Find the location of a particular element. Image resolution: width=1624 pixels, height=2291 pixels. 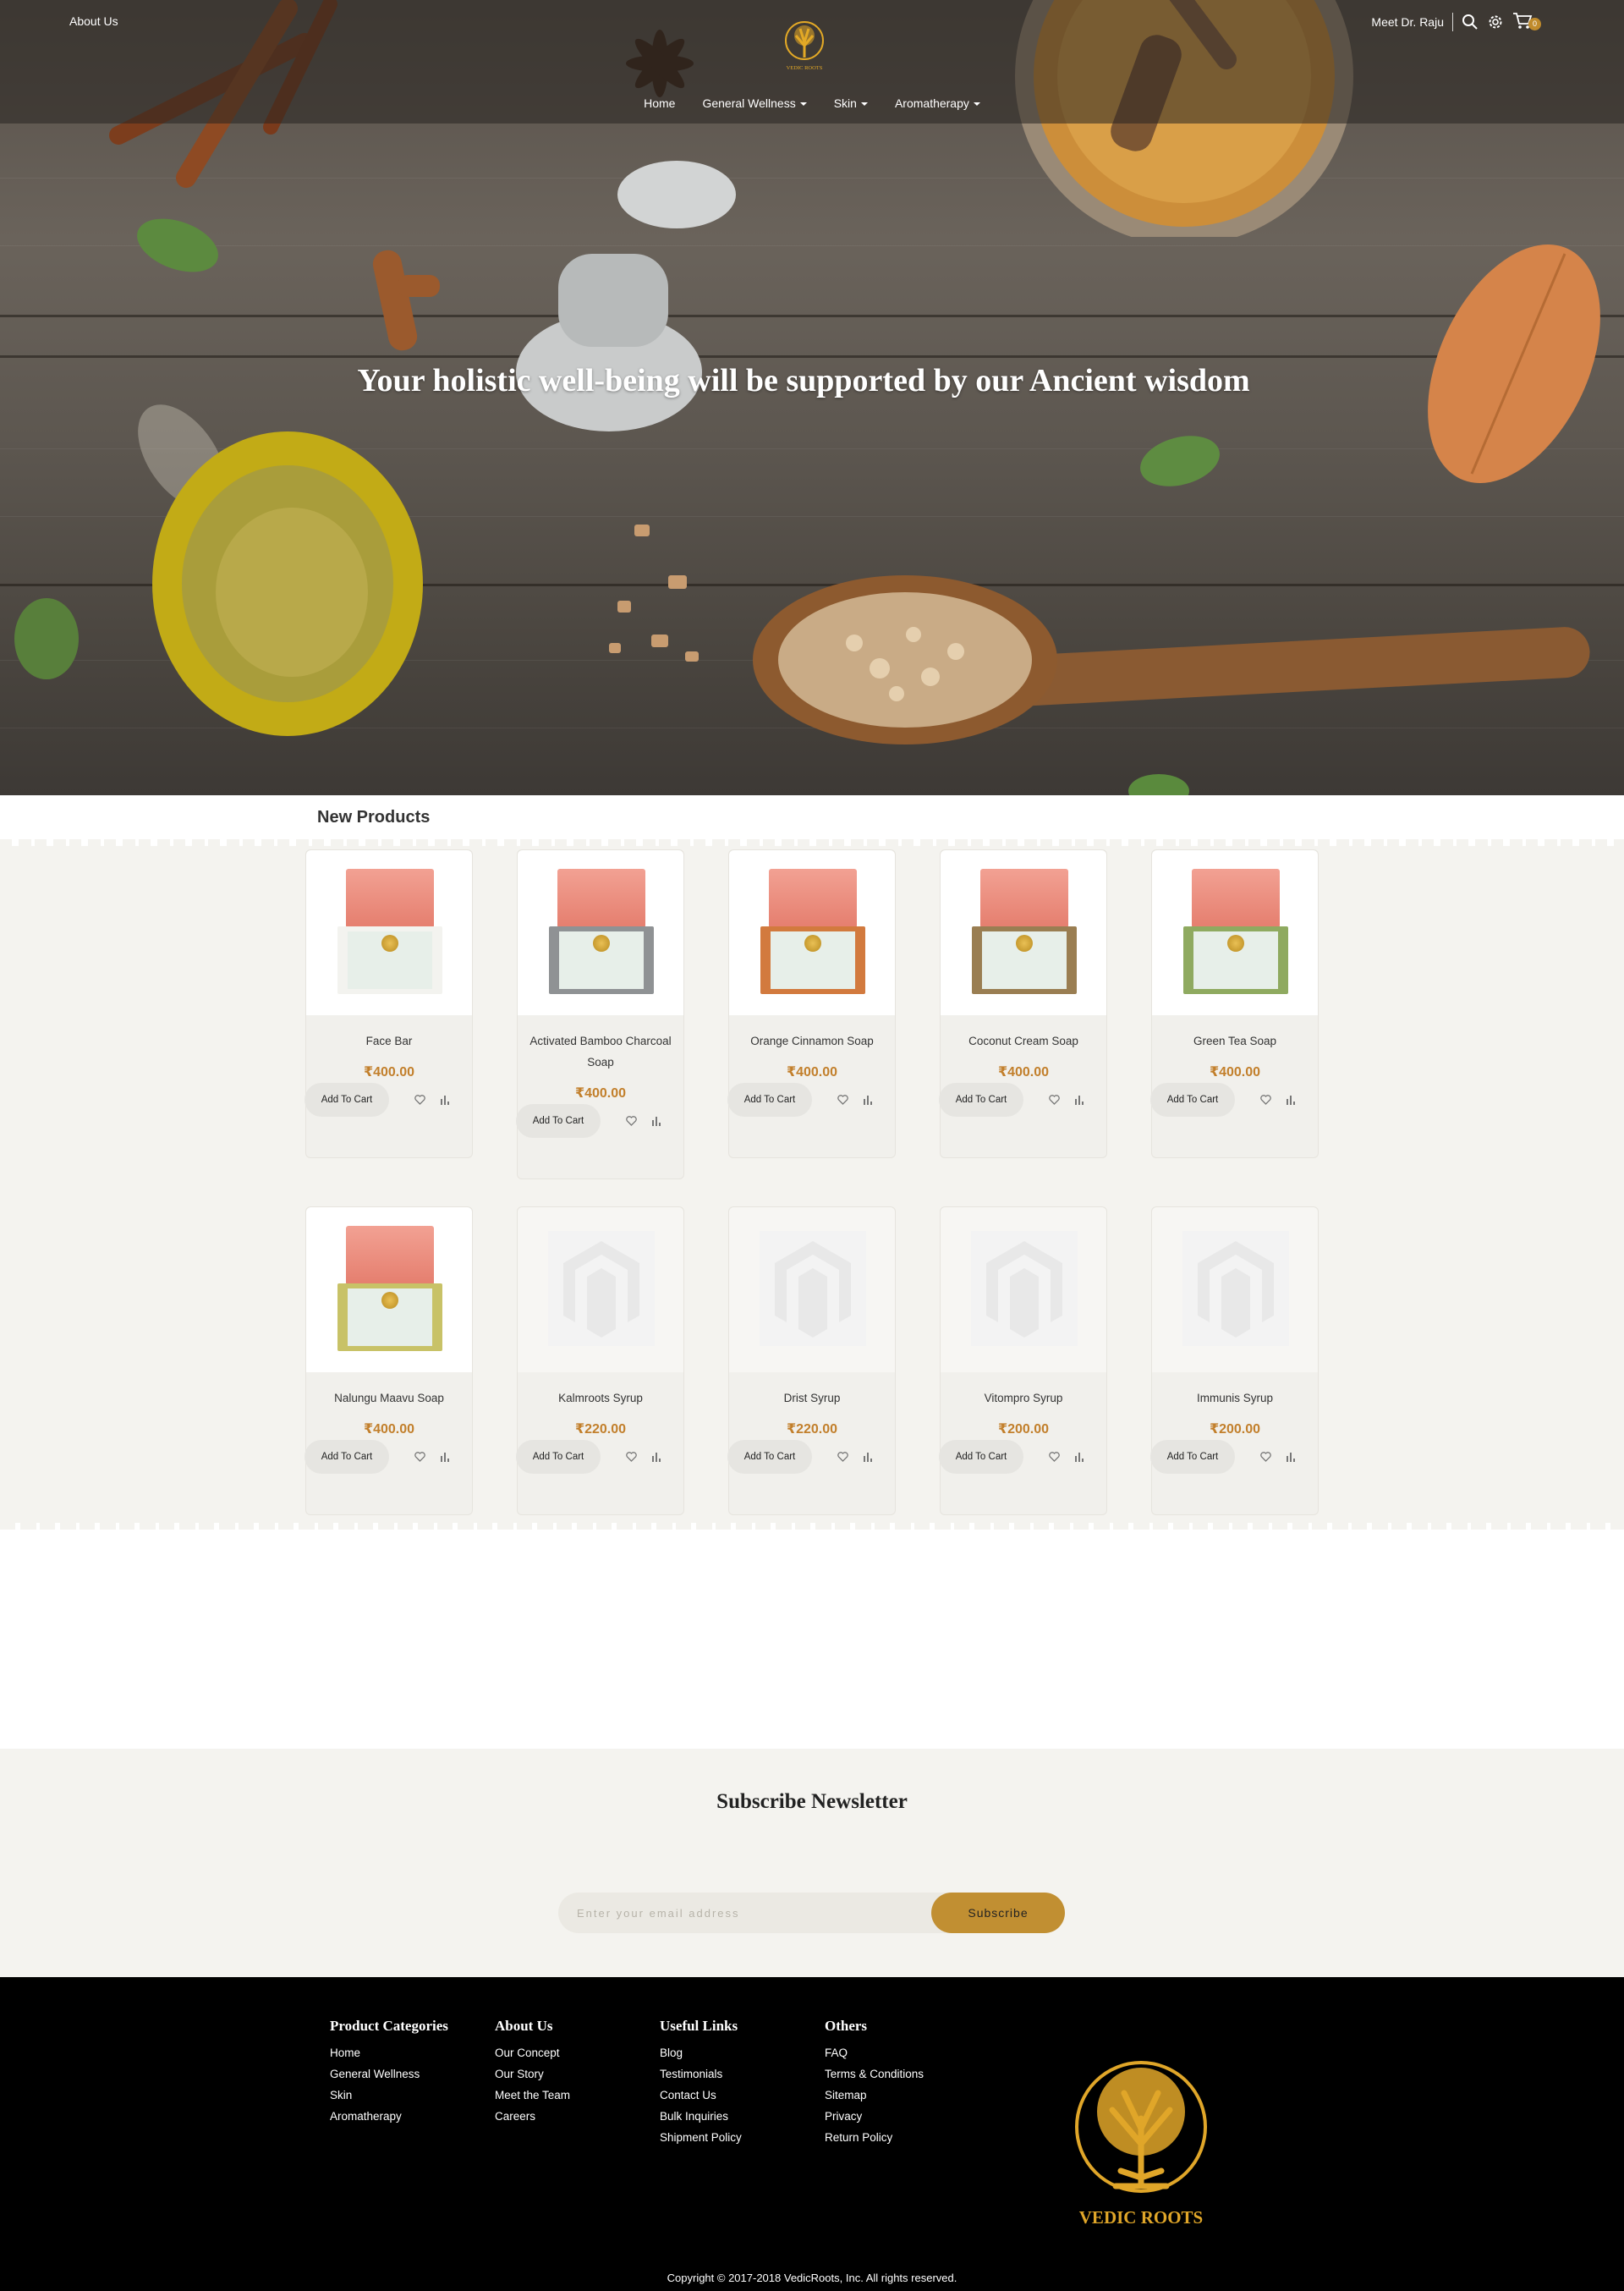

footer-link: Skin is located at coordinates (389, 2096).